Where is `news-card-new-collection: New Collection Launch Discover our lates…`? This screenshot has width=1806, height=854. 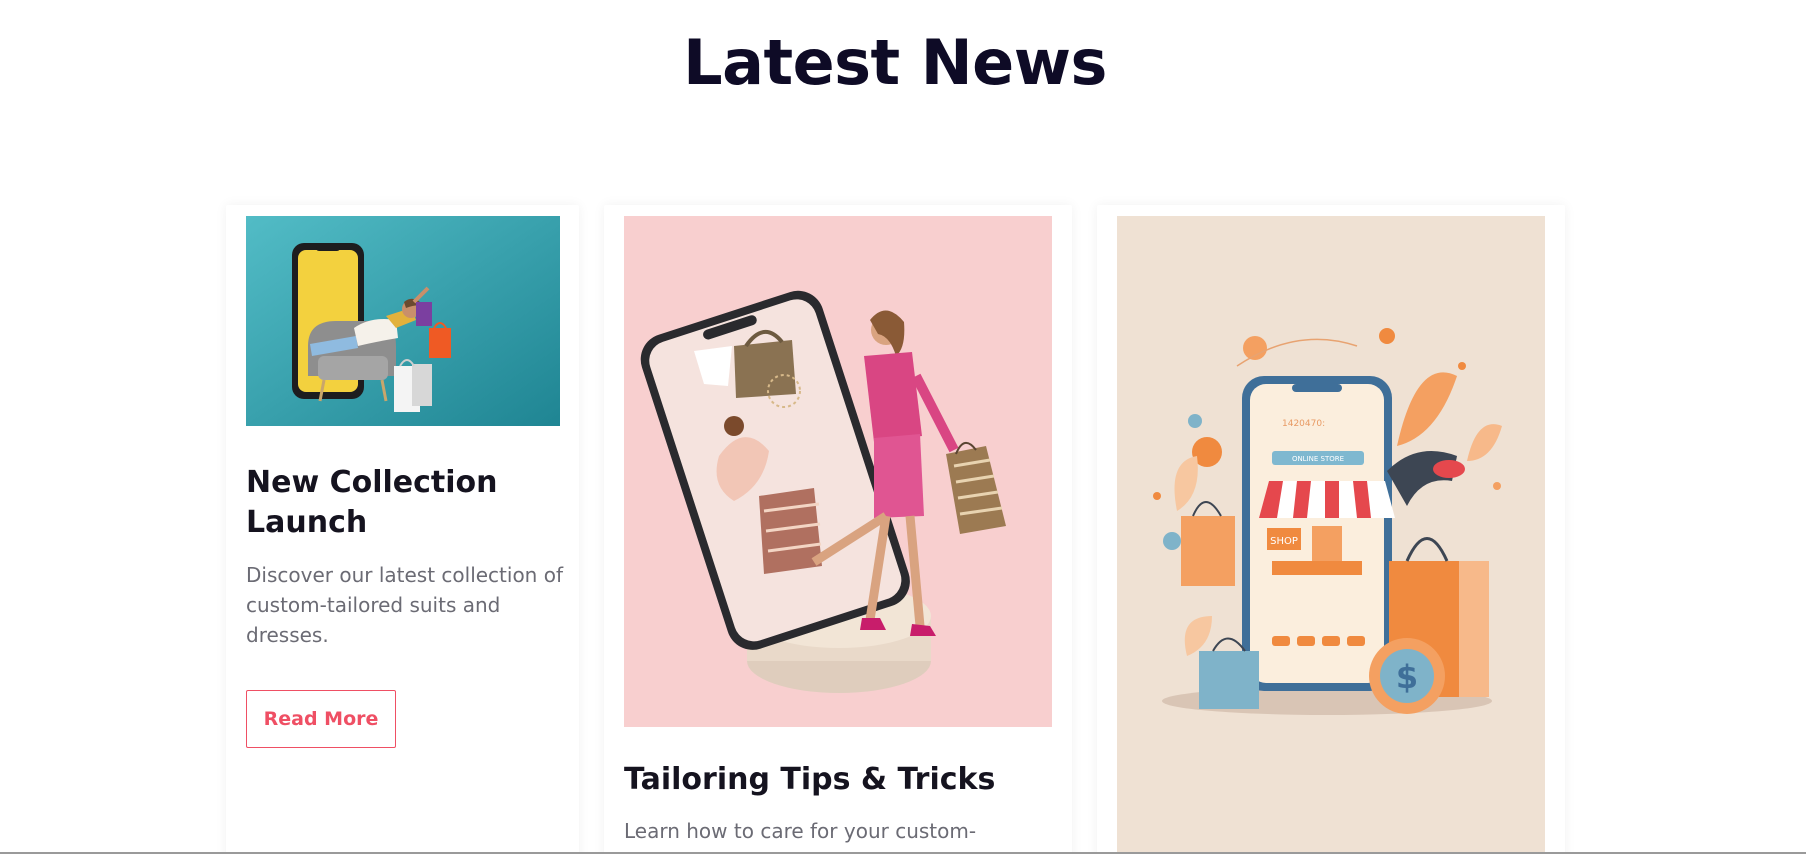
news-card-new-collection: New Collection Launch Discover our lates… is located at coordinates (402, 529).